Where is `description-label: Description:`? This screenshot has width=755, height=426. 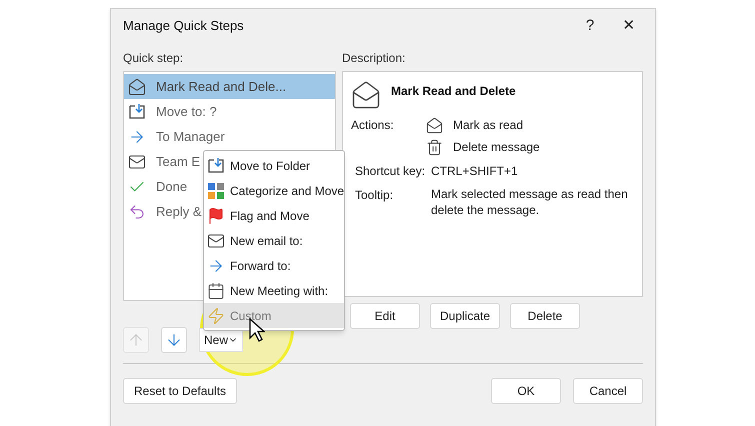
description-label: Description: is located at coordinates (374, 58).